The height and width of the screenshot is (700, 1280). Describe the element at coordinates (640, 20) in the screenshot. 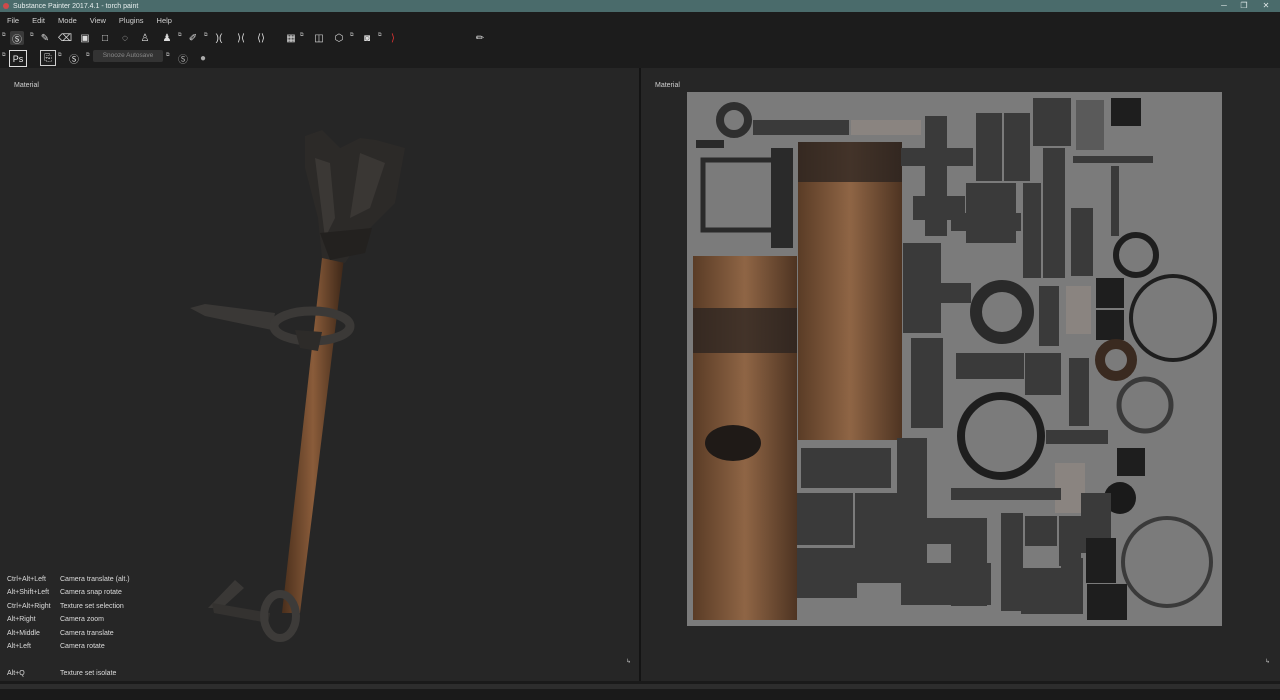

I see `menu-bar: File Edit Mode View Plugins Help` at that location.